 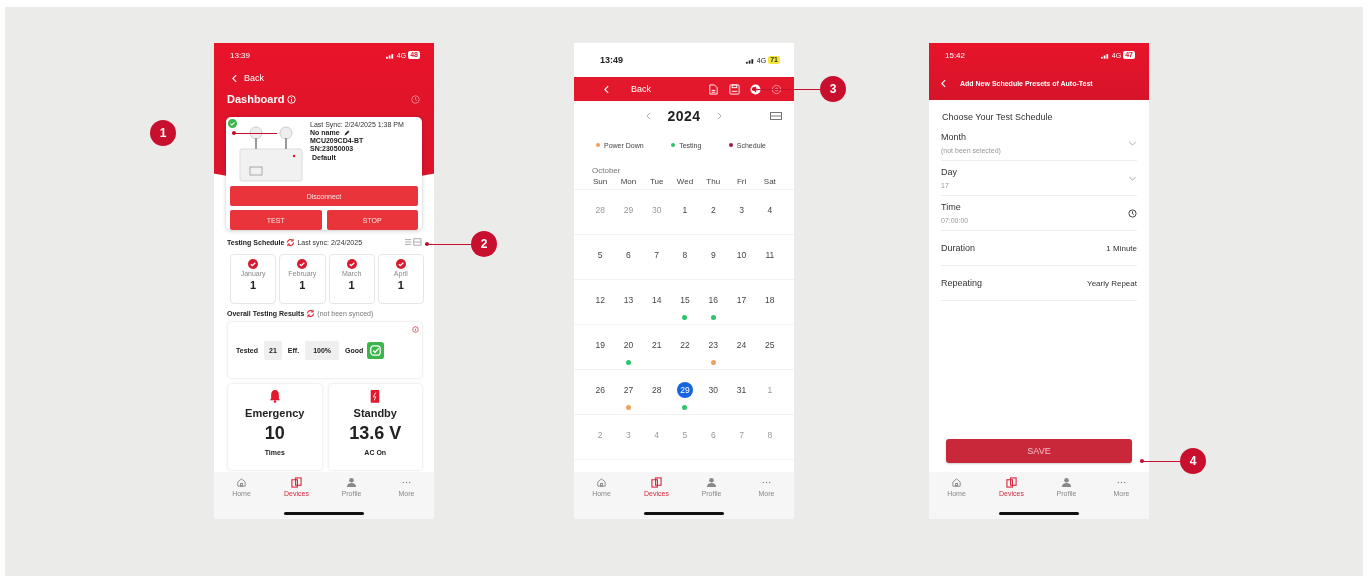 What do you see at coordinates (741, 255) in the screenshot?
I see `day-cell: 10` at bounding box center [741, 255].